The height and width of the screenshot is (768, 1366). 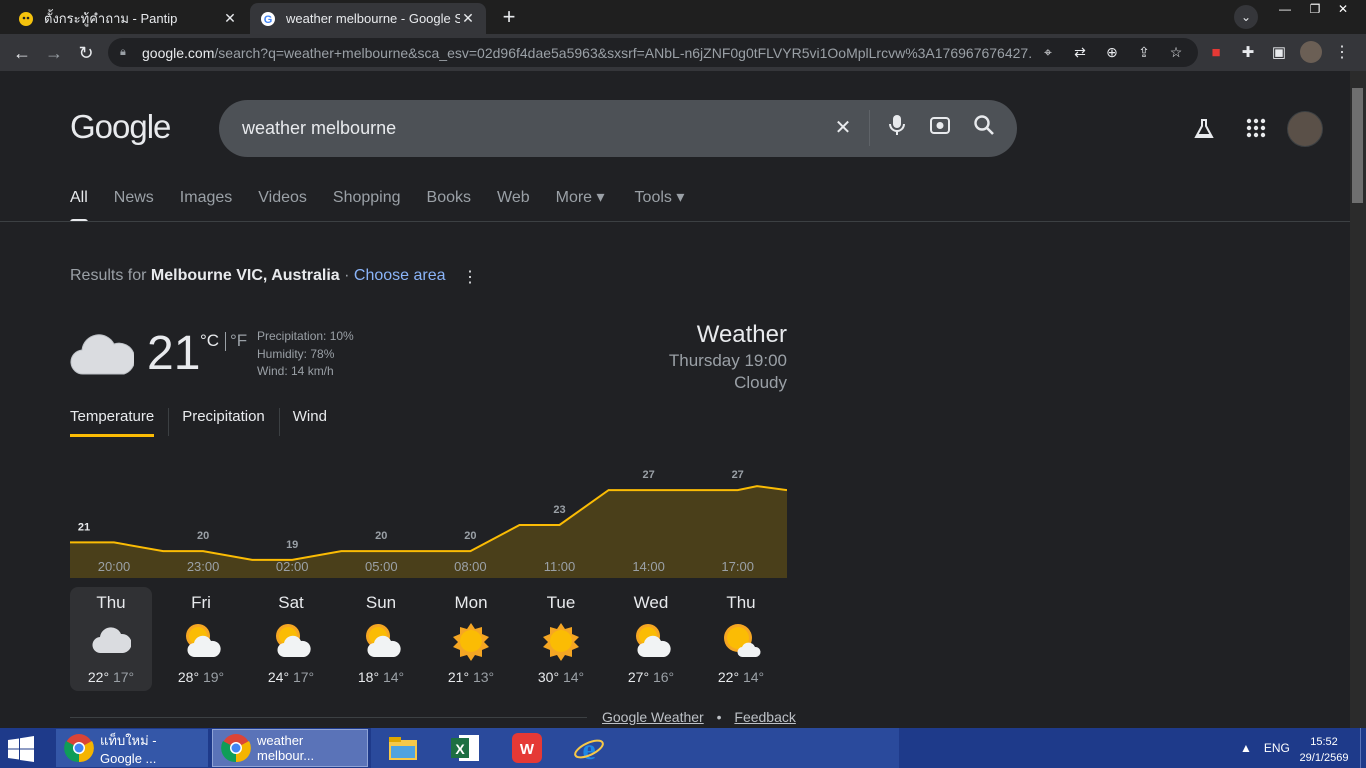 What do you see at coordinates (470, 277) in the screenshot?
I see `more-options-icon: ⋮` at bounding box center [470, 277].